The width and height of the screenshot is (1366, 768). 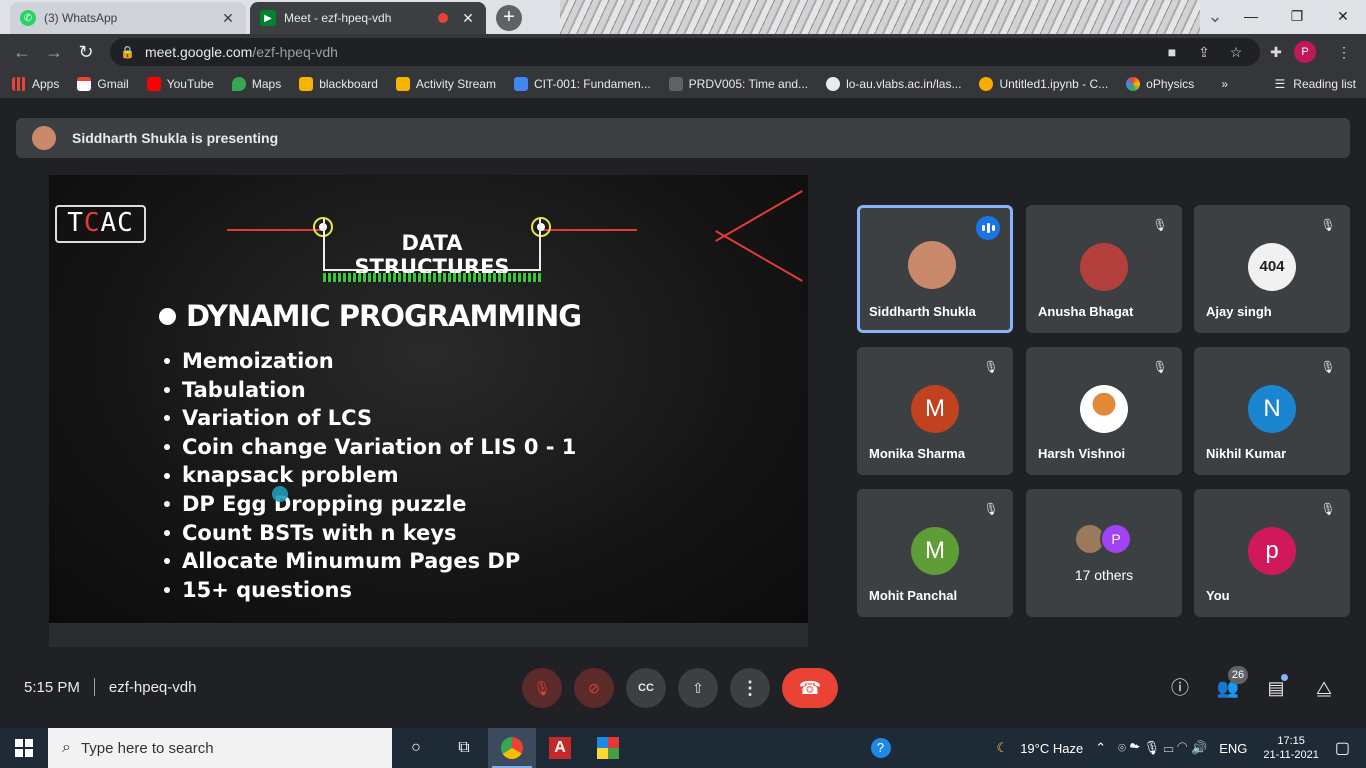 I want to click on meeting-time: 5:15 PM, so click(x=52, y=687).